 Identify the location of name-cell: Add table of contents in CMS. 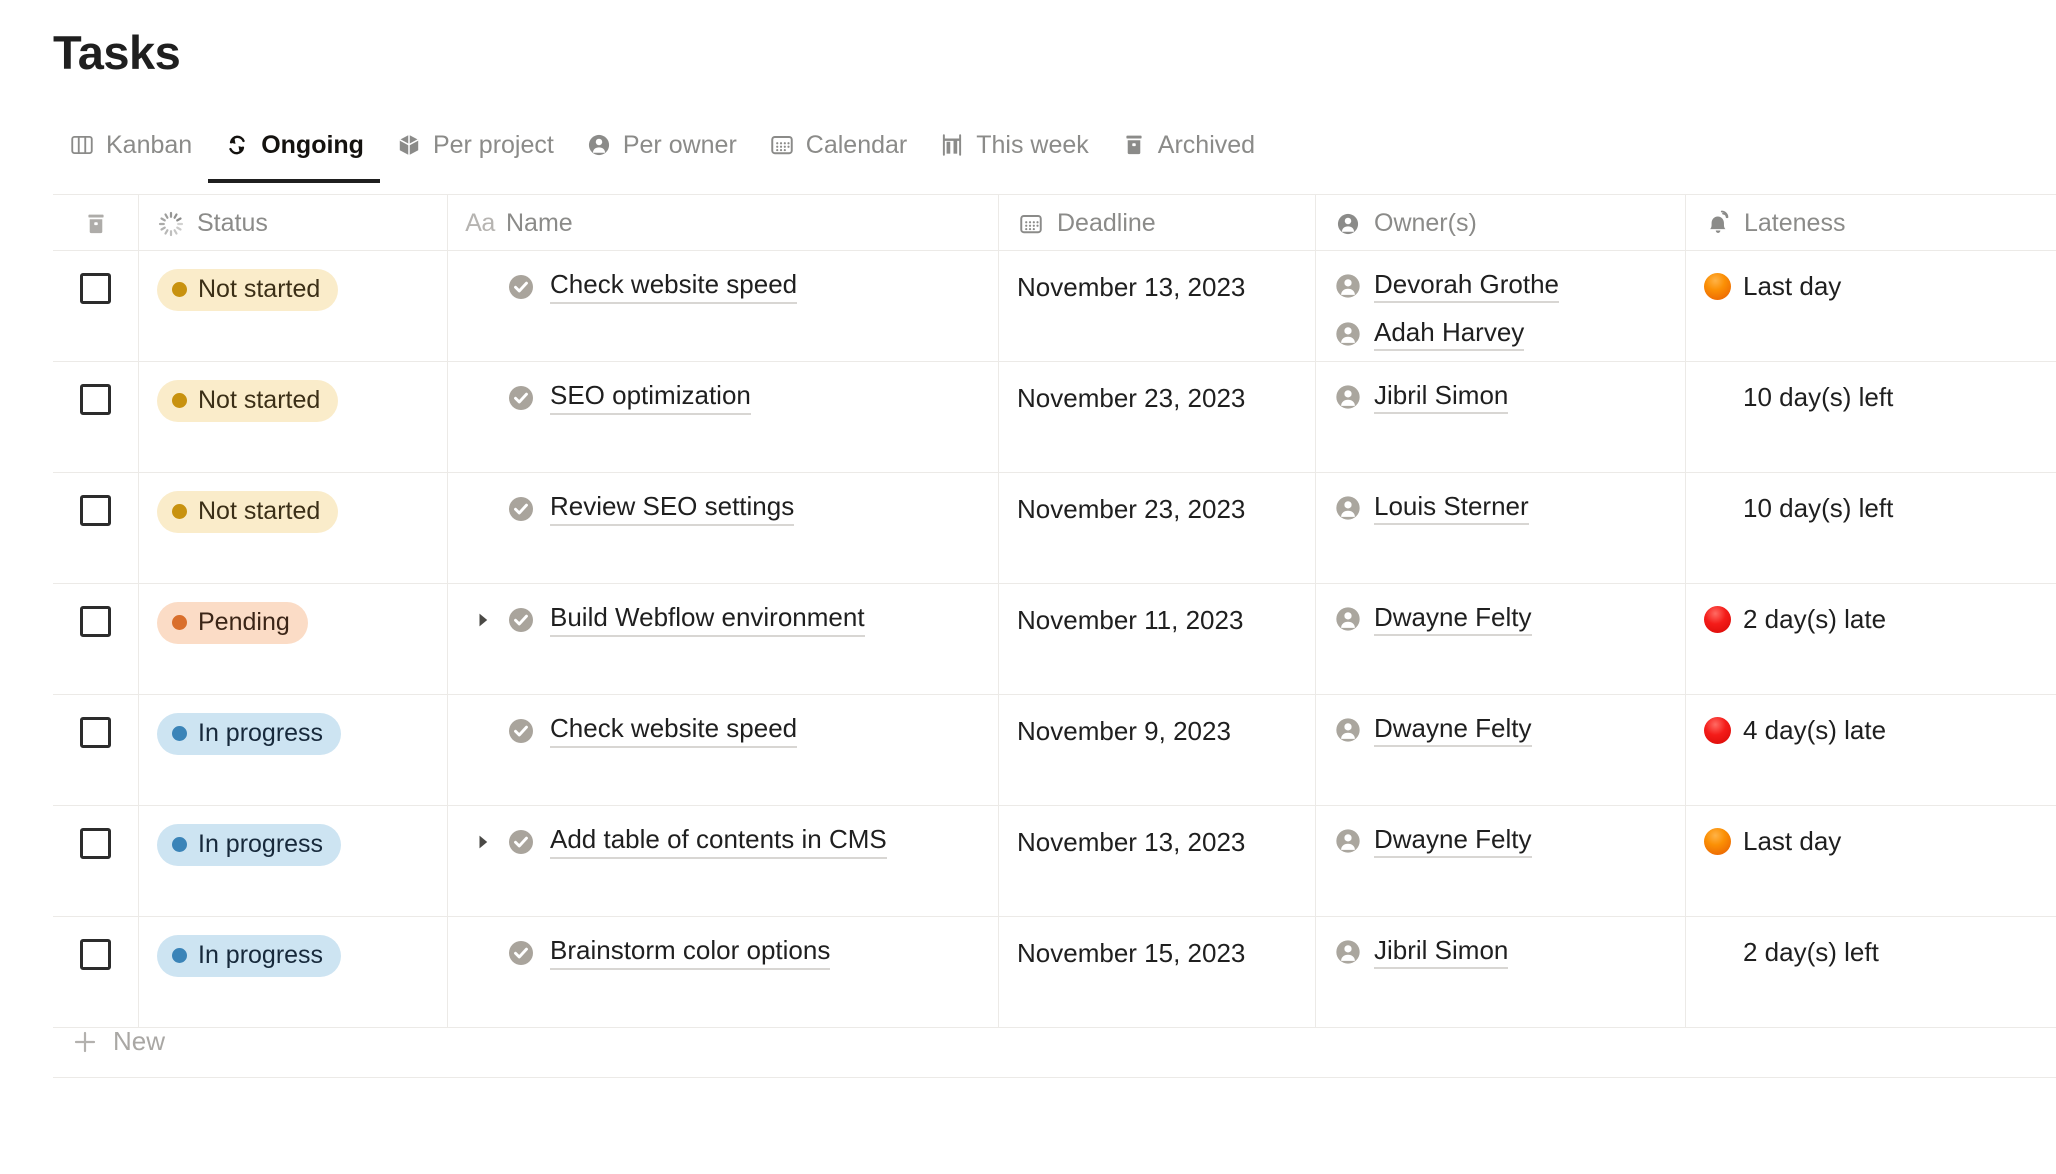
(723, 861).